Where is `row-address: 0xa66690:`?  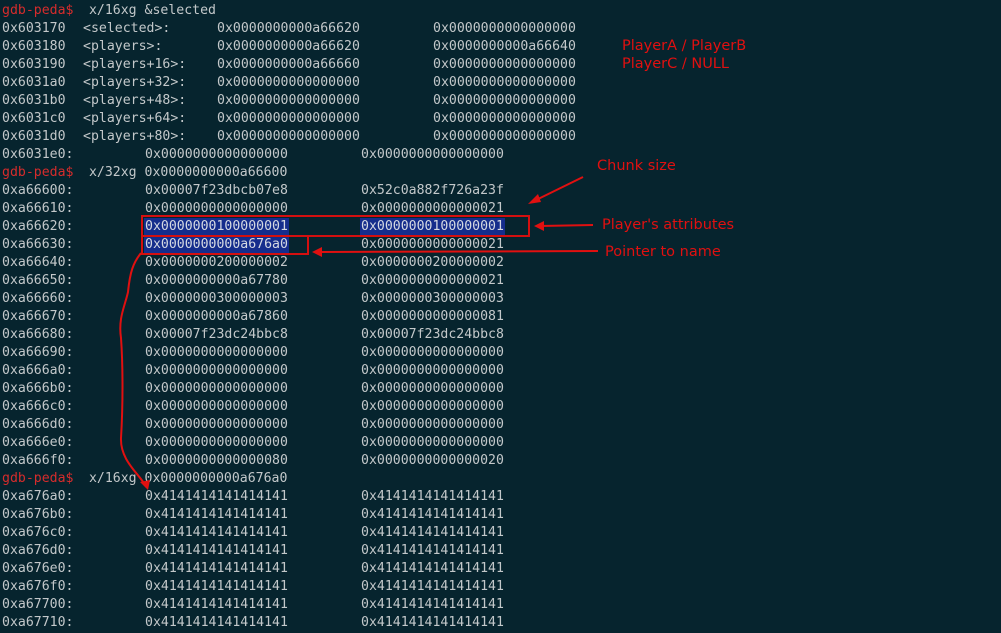 row-address: 0xa66690: is located at coordinates (38, 352).